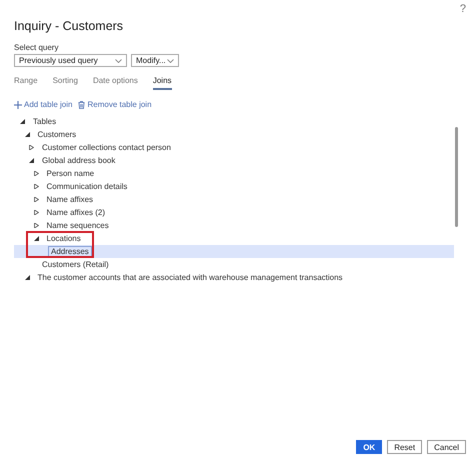  What do you see at coordinates (404, 447) in the screenshot?
I see `dialog-button: Reset` at bounding box center [404, 447].